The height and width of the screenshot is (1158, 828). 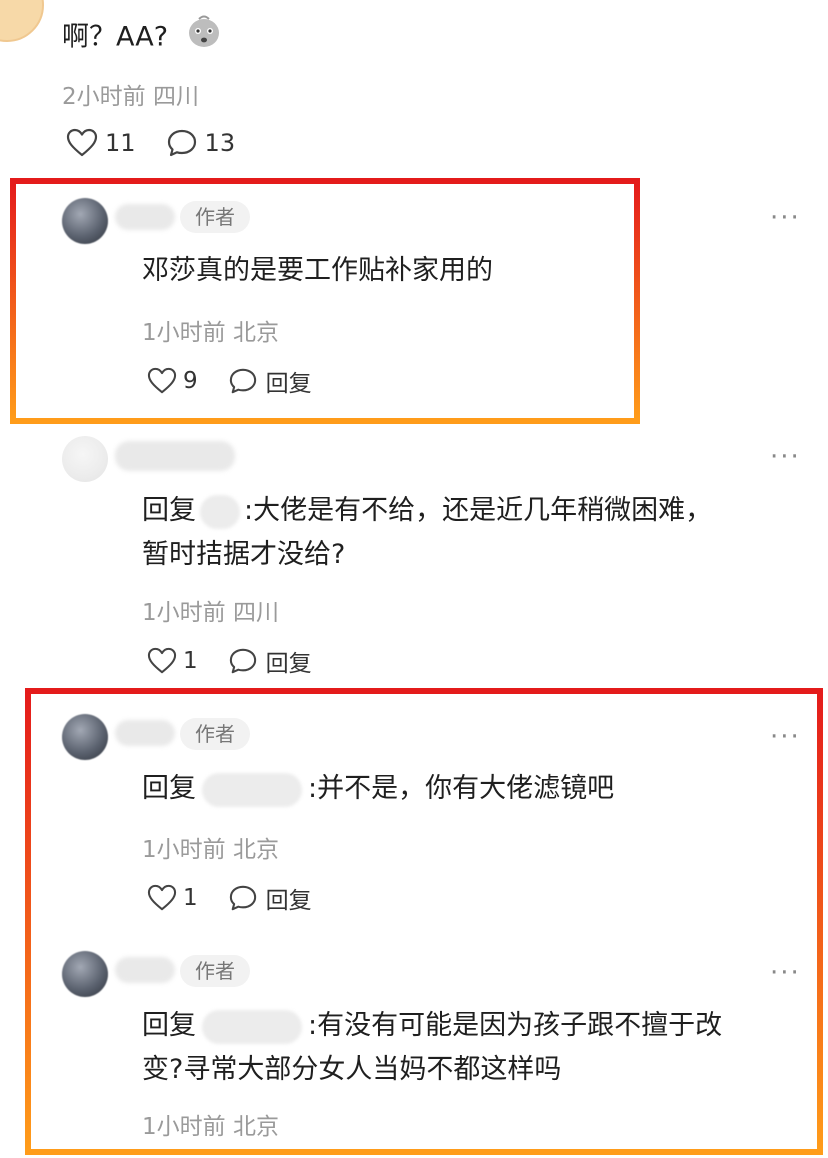 What do you see at coordinates (244, 554) in the screenshot?
I see `comment-text-line2: 暂时拮据才没给?` at bounding box center [244, 554].